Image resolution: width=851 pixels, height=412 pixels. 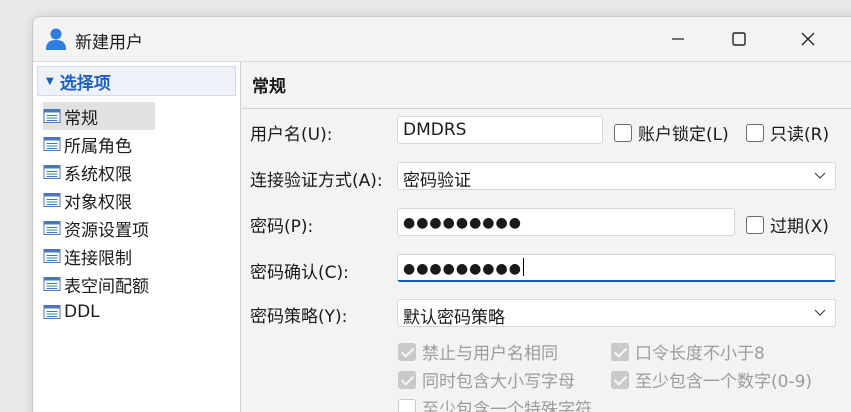 What do you see at coordinates (498, 382) in the screenshot?
I see `mixed-case-label: 同时包含大小写字母` at bounding box center [498, 382].